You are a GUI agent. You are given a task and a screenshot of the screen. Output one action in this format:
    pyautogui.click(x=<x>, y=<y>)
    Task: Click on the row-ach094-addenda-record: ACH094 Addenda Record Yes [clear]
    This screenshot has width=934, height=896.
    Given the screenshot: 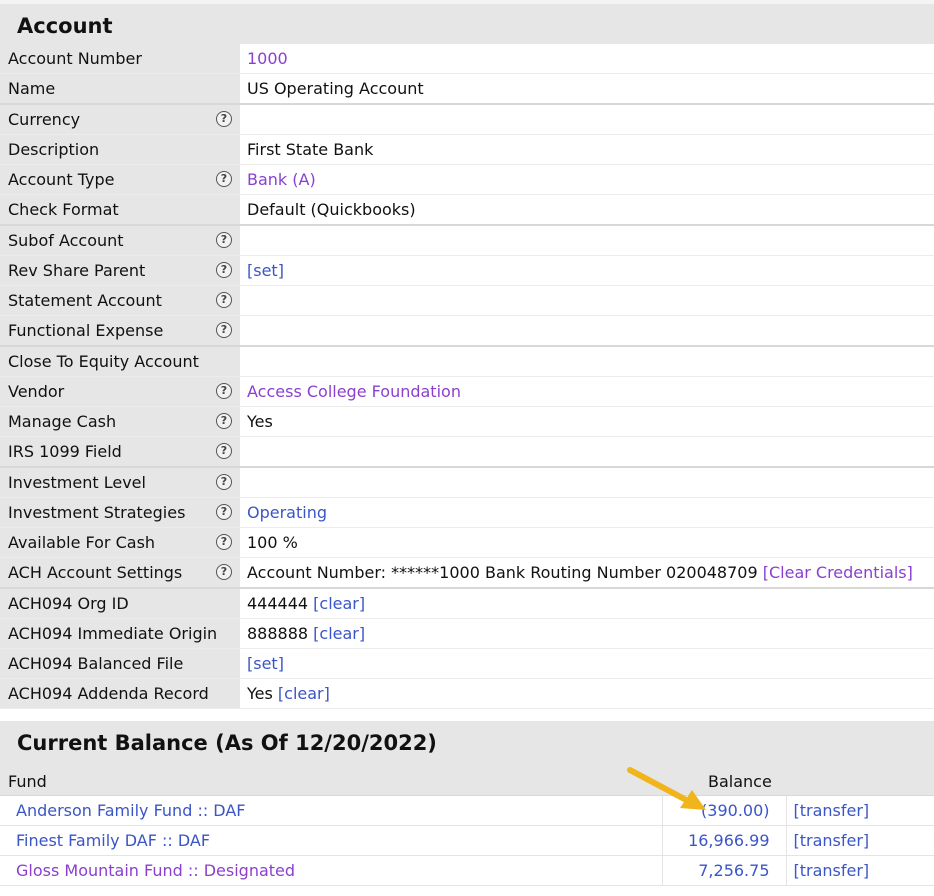 What is the action you would take?
    pyautogui.click(x=467, y=693)
    